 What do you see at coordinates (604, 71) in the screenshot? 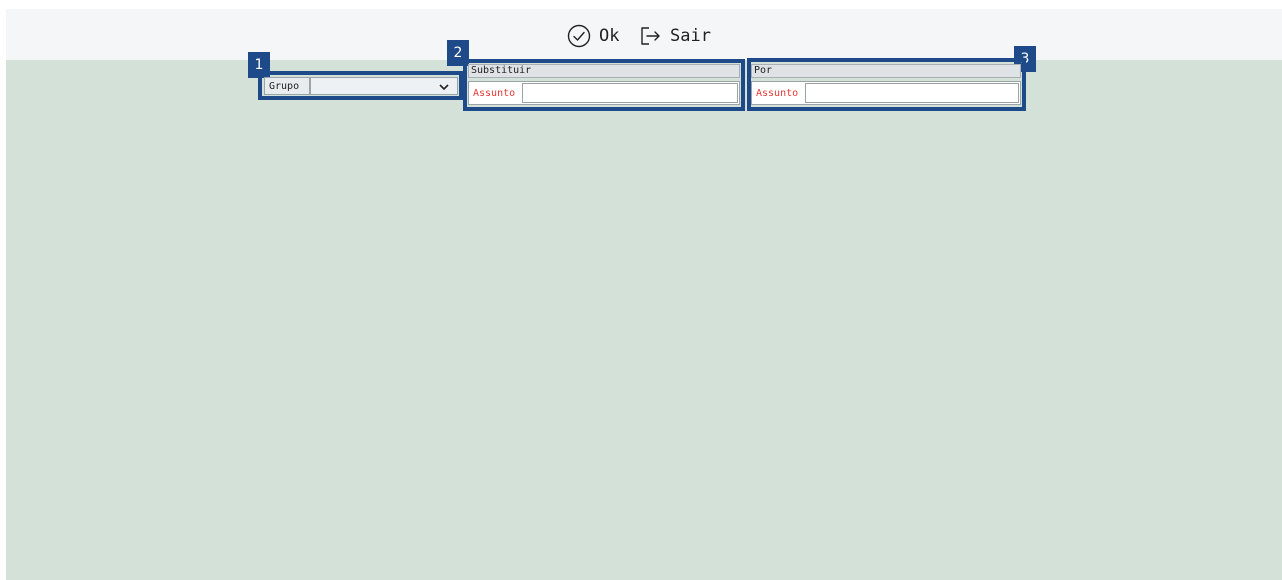
I see `replace-section-title: Substituir` at bounding box center [604, 71].